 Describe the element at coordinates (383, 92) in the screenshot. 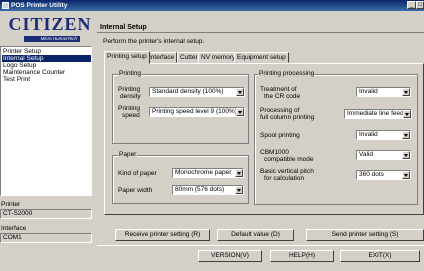

I see `cr-code-select: Invalid` at that location.